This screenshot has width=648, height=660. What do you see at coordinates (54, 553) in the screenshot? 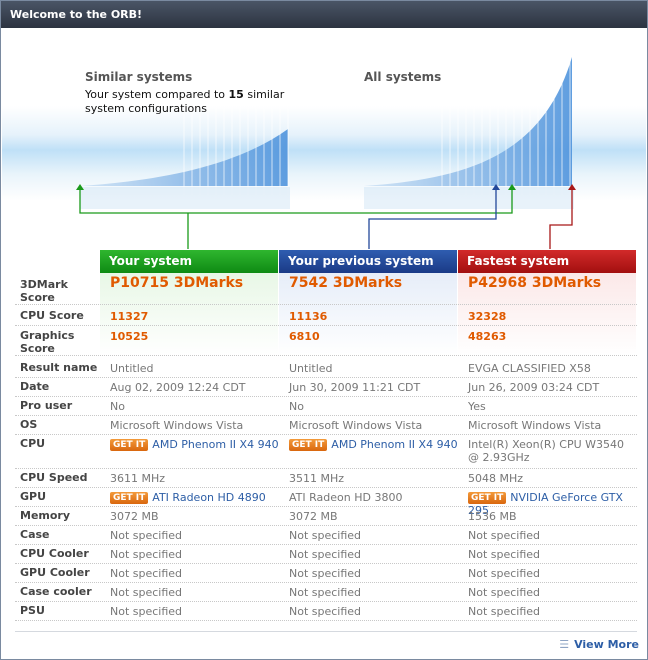
I see `row-label: CPU Cooler` at bounding box center [54, 553].